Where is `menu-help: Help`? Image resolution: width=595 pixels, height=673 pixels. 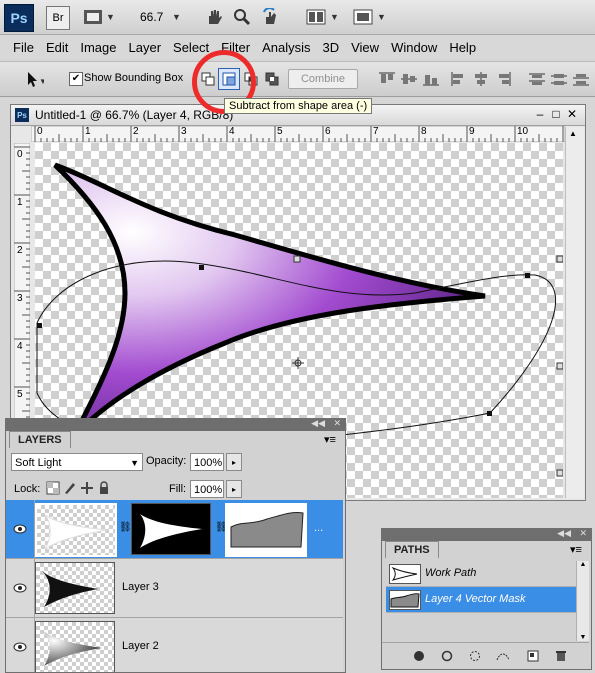 menu-help: Help is located at coordinates (466, 47).